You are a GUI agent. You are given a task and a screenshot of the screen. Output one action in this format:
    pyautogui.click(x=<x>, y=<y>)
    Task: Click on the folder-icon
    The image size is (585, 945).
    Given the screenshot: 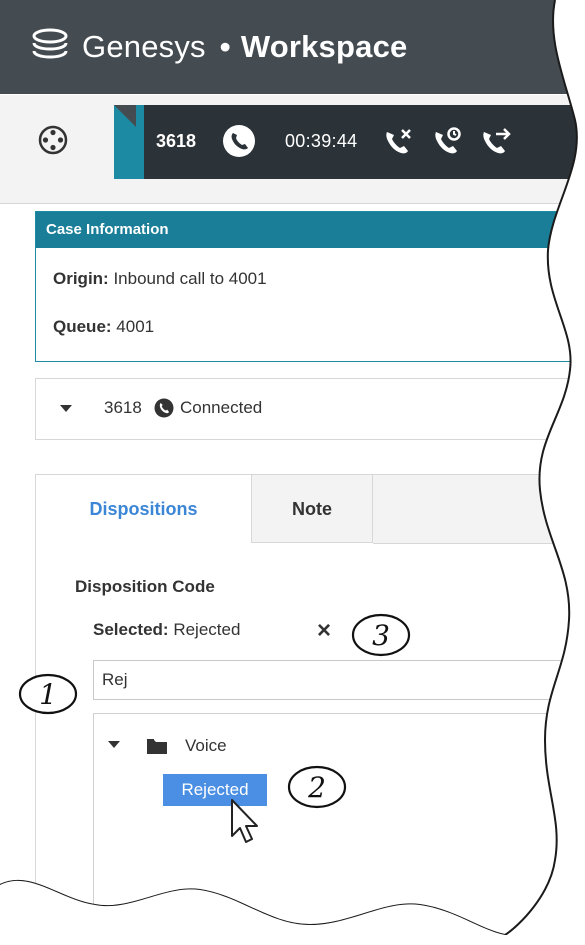 What is the action you would take?
    pyautogui.click(x=157, y=746)
    